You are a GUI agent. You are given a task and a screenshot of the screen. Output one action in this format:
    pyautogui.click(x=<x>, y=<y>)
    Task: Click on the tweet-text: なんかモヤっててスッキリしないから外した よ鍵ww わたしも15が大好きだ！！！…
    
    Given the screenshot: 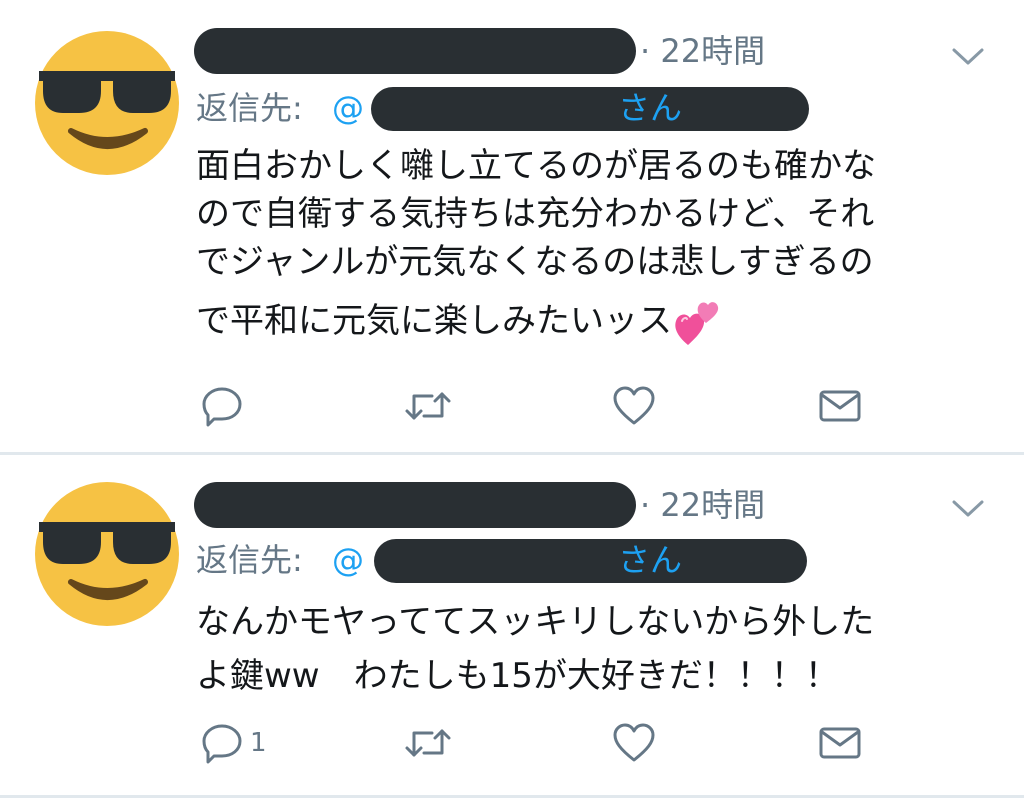 What is the action you would take?
    pyautogui.click(x=591, y=649)
    